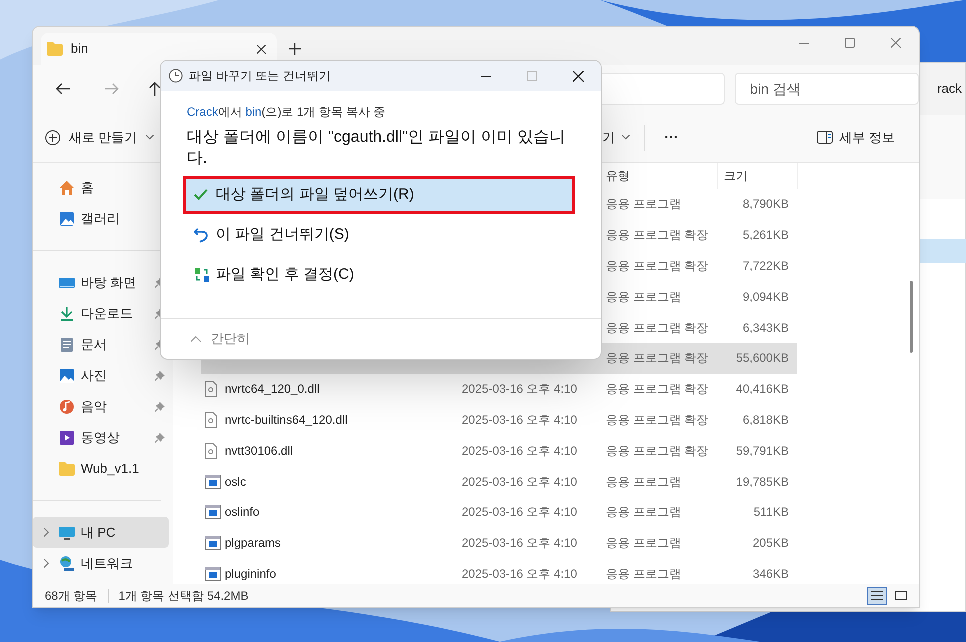 Image resolution: width=966 pixels, height=642 pixels. I want to click on file-size: 511KB, so click(770, 513).